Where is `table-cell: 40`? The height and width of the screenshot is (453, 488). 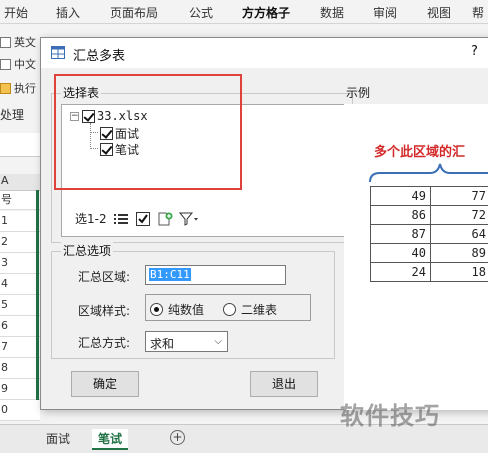
table-cell: 40 is located at coordinates (400, 253).